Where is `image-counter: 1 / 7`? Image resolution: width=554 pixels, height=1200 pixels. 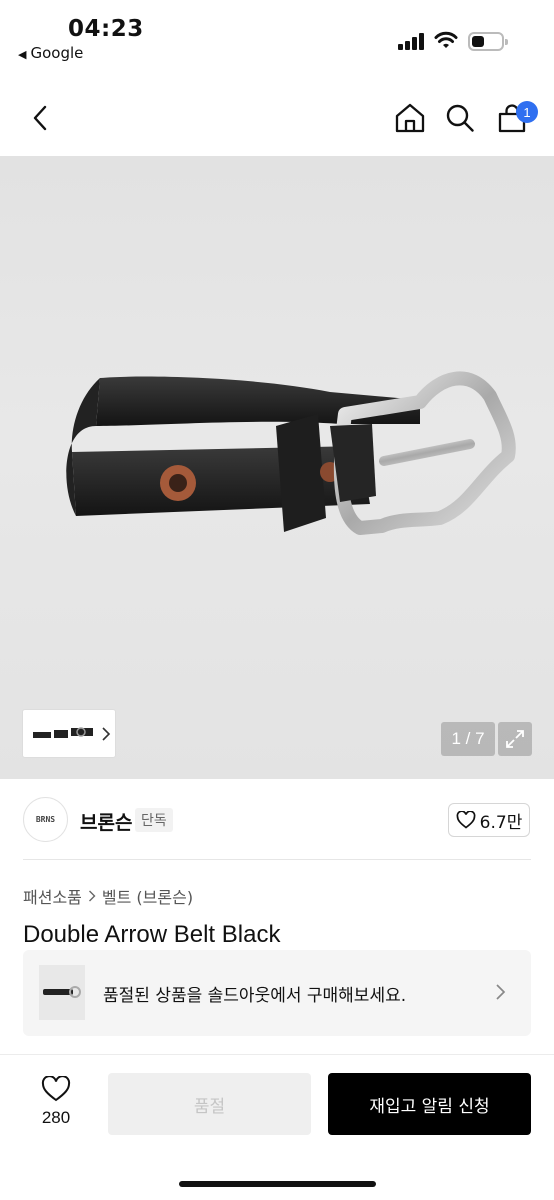
image-counter: 1 / 7 is located at coordinates (468, 739).